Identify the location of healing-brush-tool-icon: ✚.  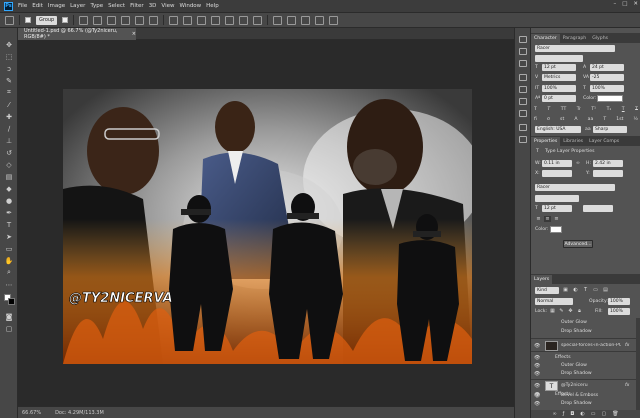
(9, 116).